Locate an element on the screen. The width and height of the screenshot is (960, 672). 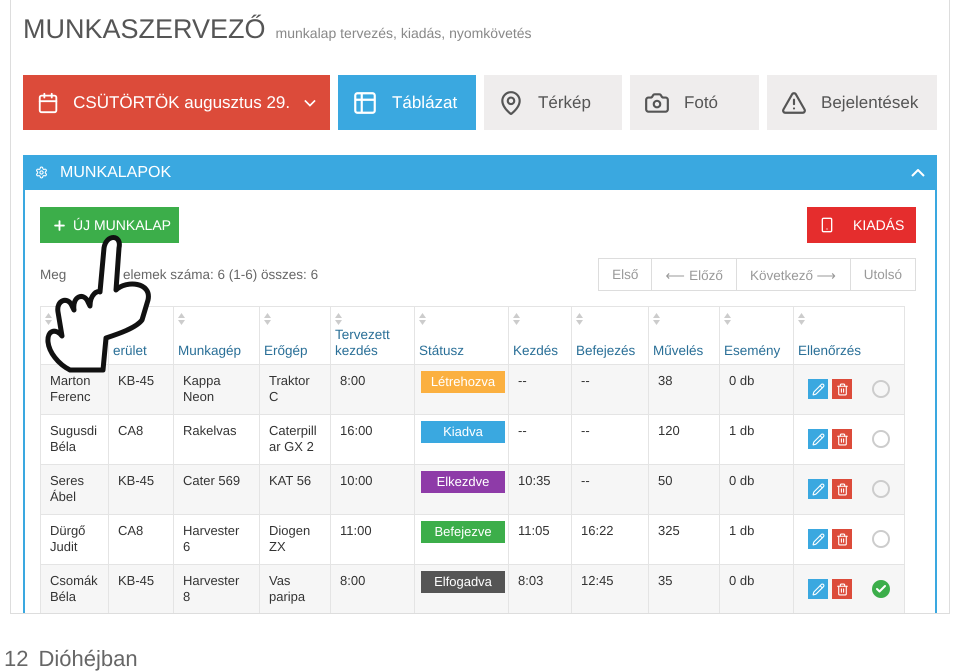
status-badge: Elfogadva is located at coordinates (463, 582).